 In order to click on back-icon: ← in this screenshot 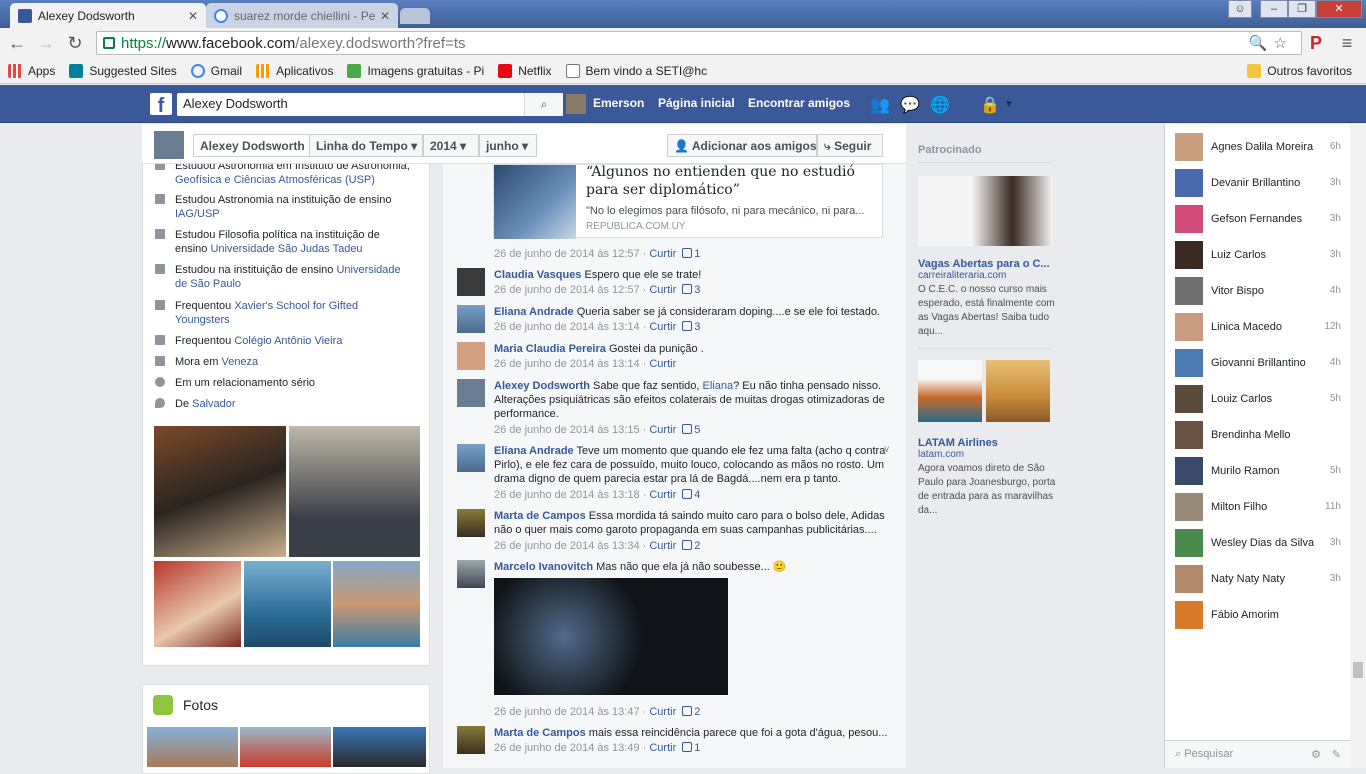, I will do `click(17, 43)`.